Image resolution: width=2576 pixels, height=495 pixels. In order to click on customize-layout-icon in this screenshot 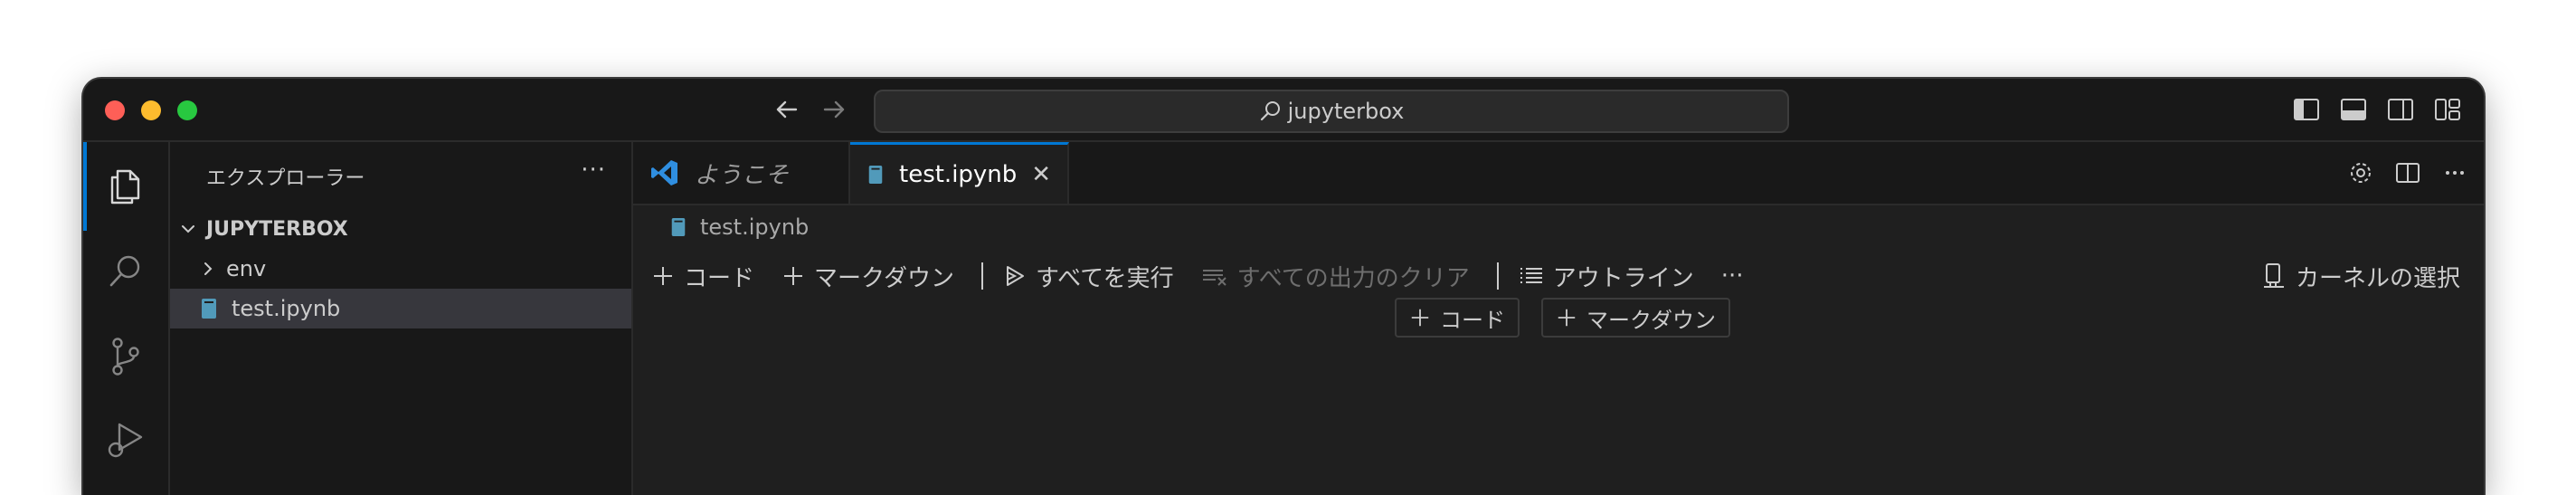, I will do `click(2447, 109)`.